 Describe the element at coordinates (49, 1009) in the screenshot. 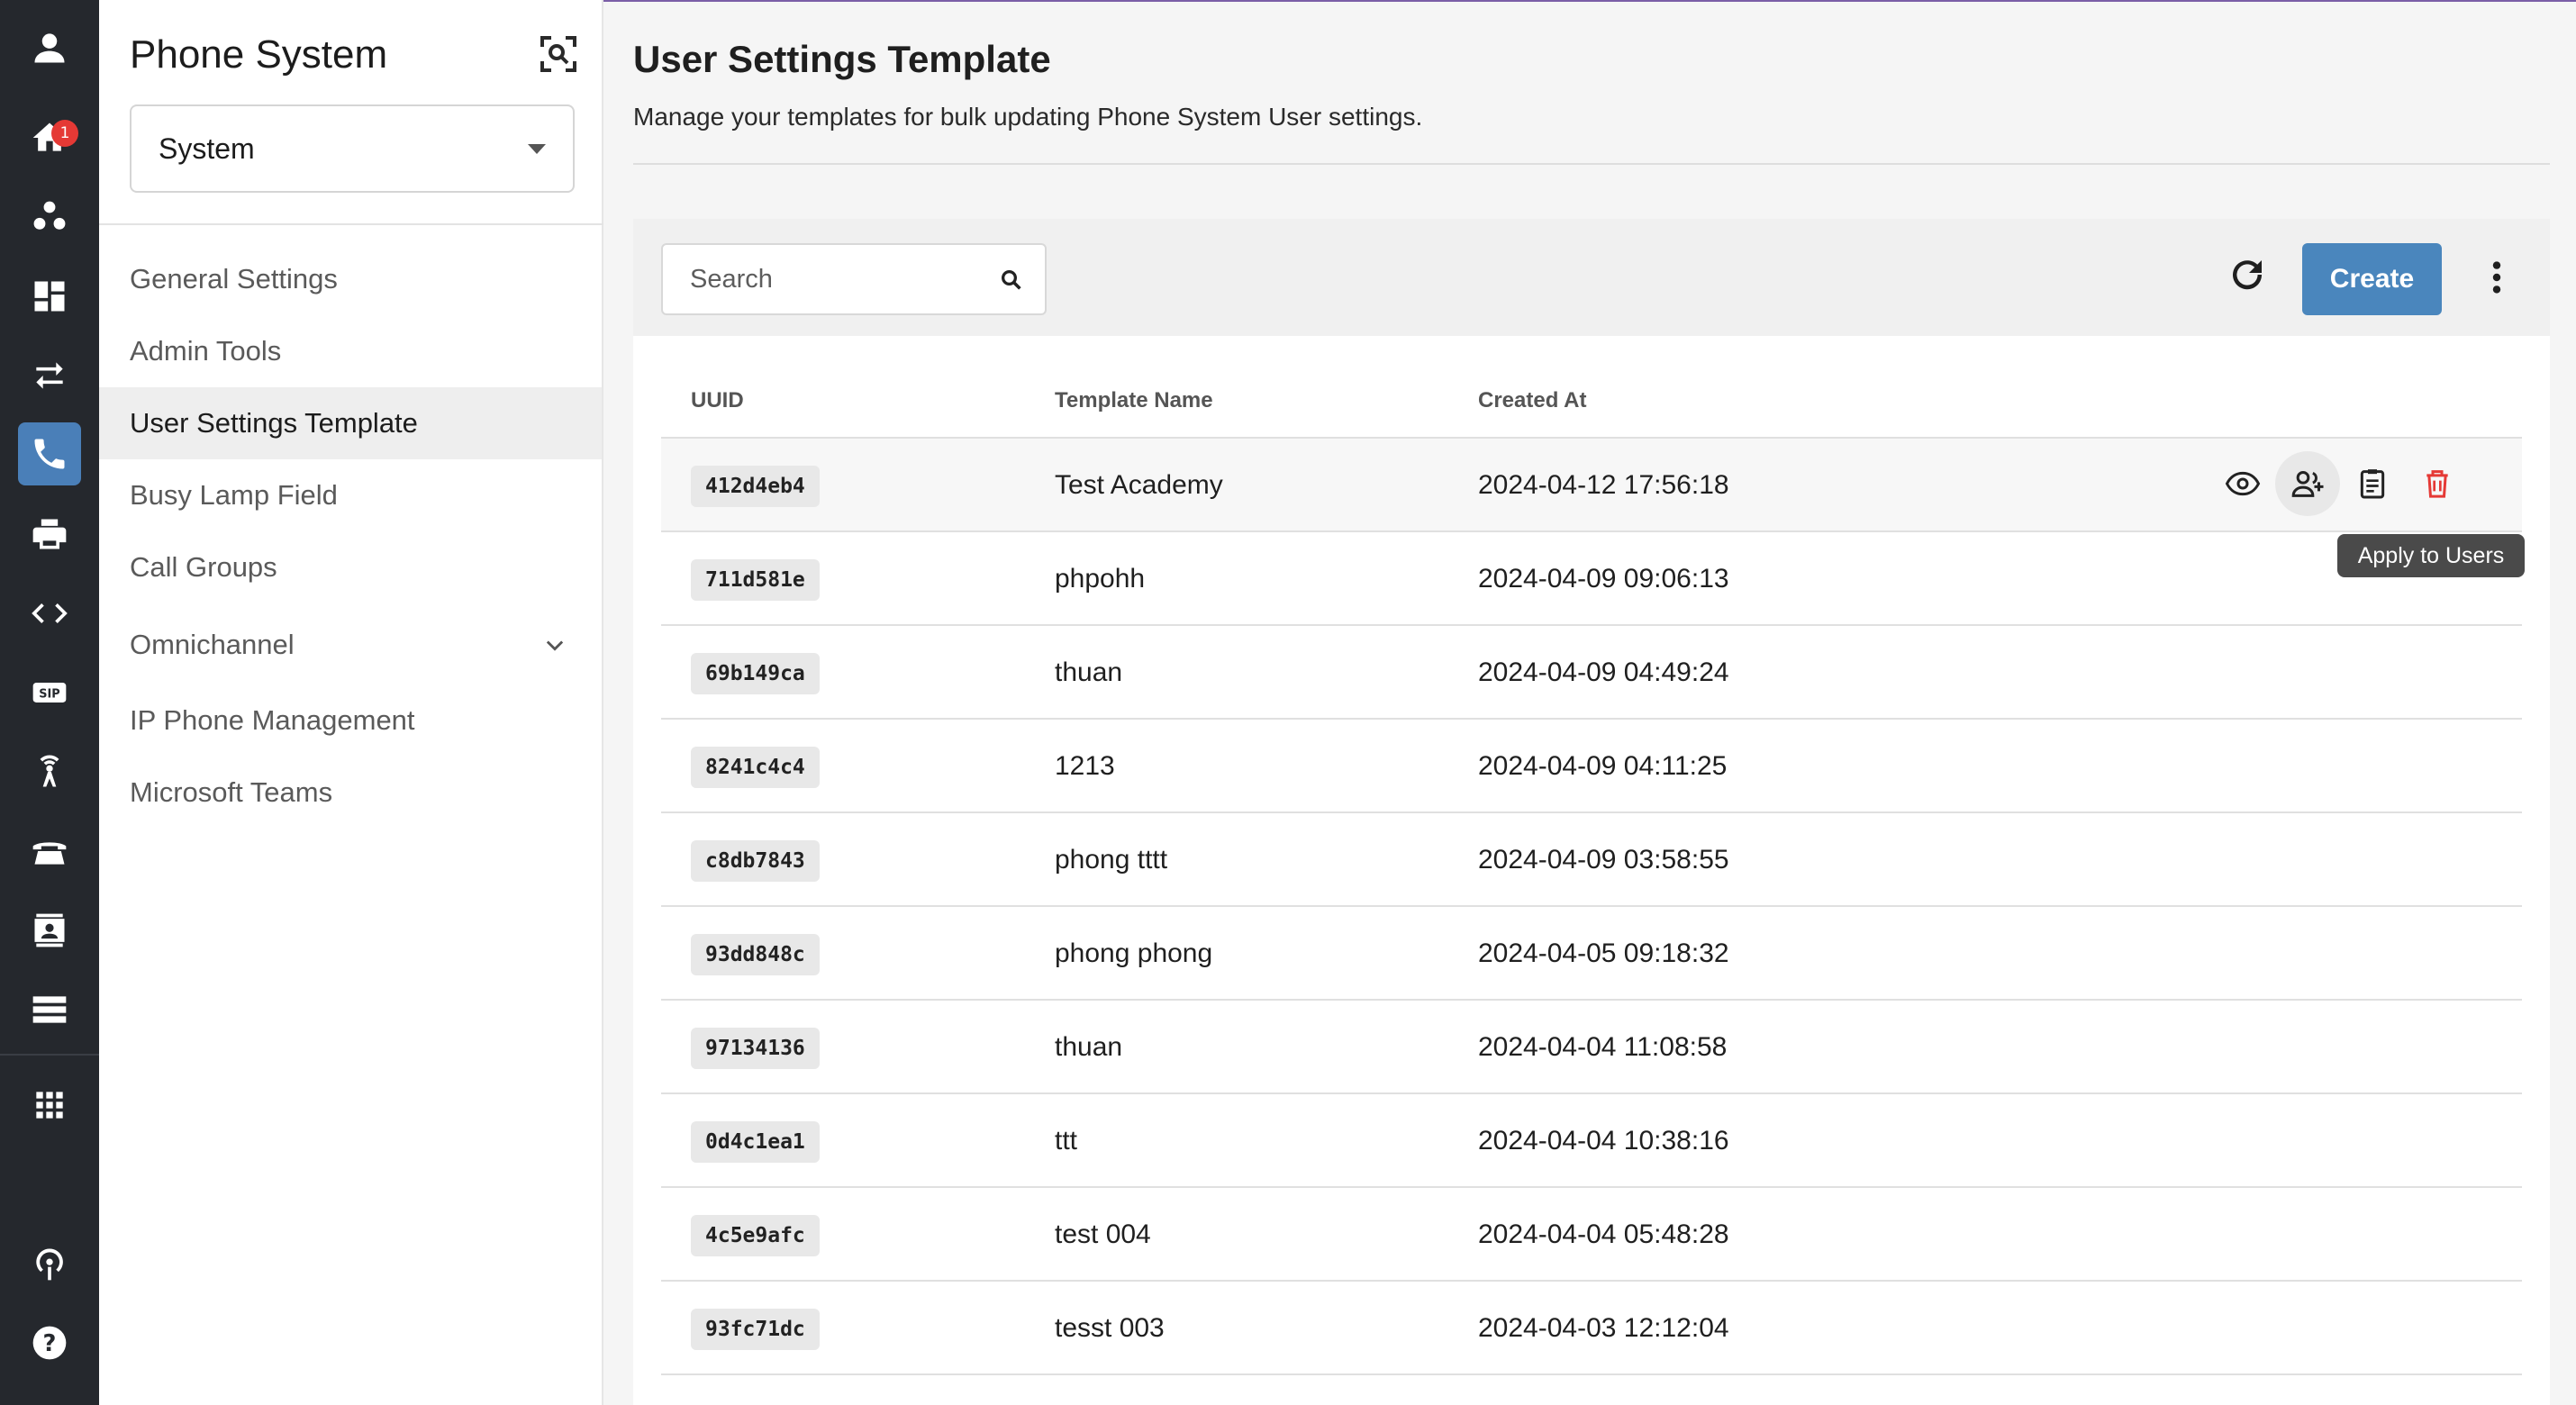

I see `server-icon` at that location.